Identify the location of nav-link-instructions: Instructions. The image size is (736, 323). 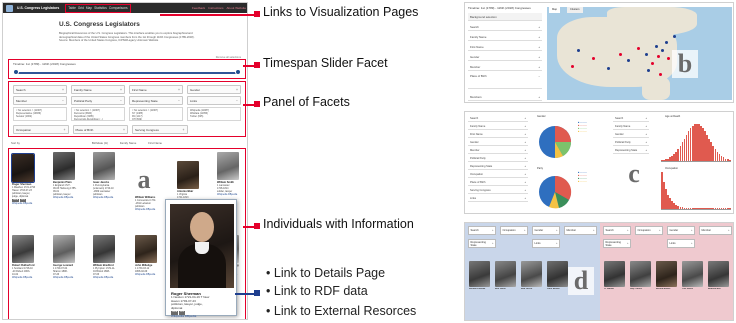
(215, 8).